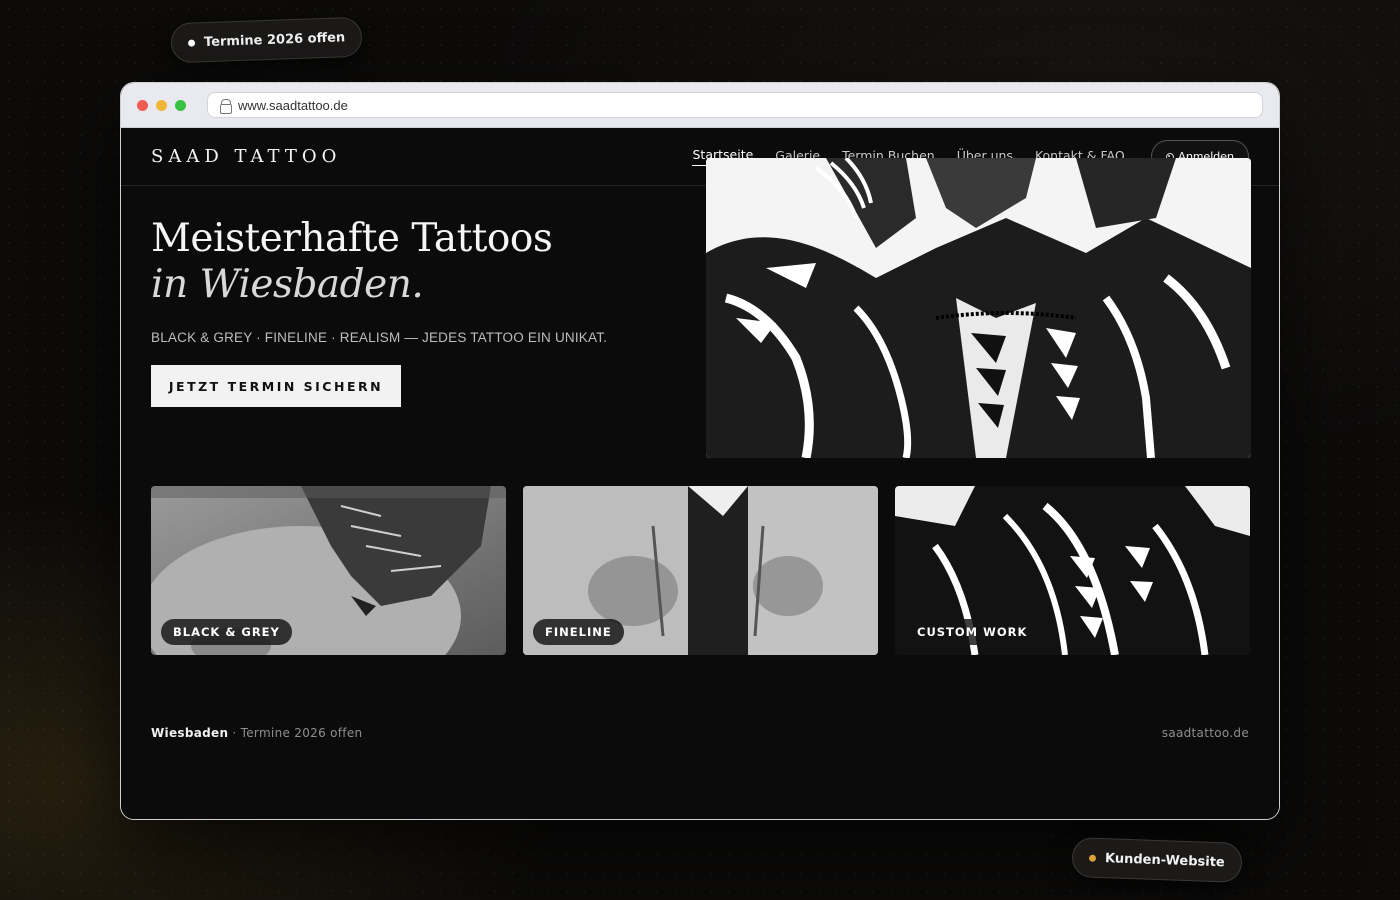 The width and height of the screenshot is (1400, 900). Describe the element at coordinates (287, 284) in the screenshot. I see `hero-title-line2: in Wiesbaden.` at that location.